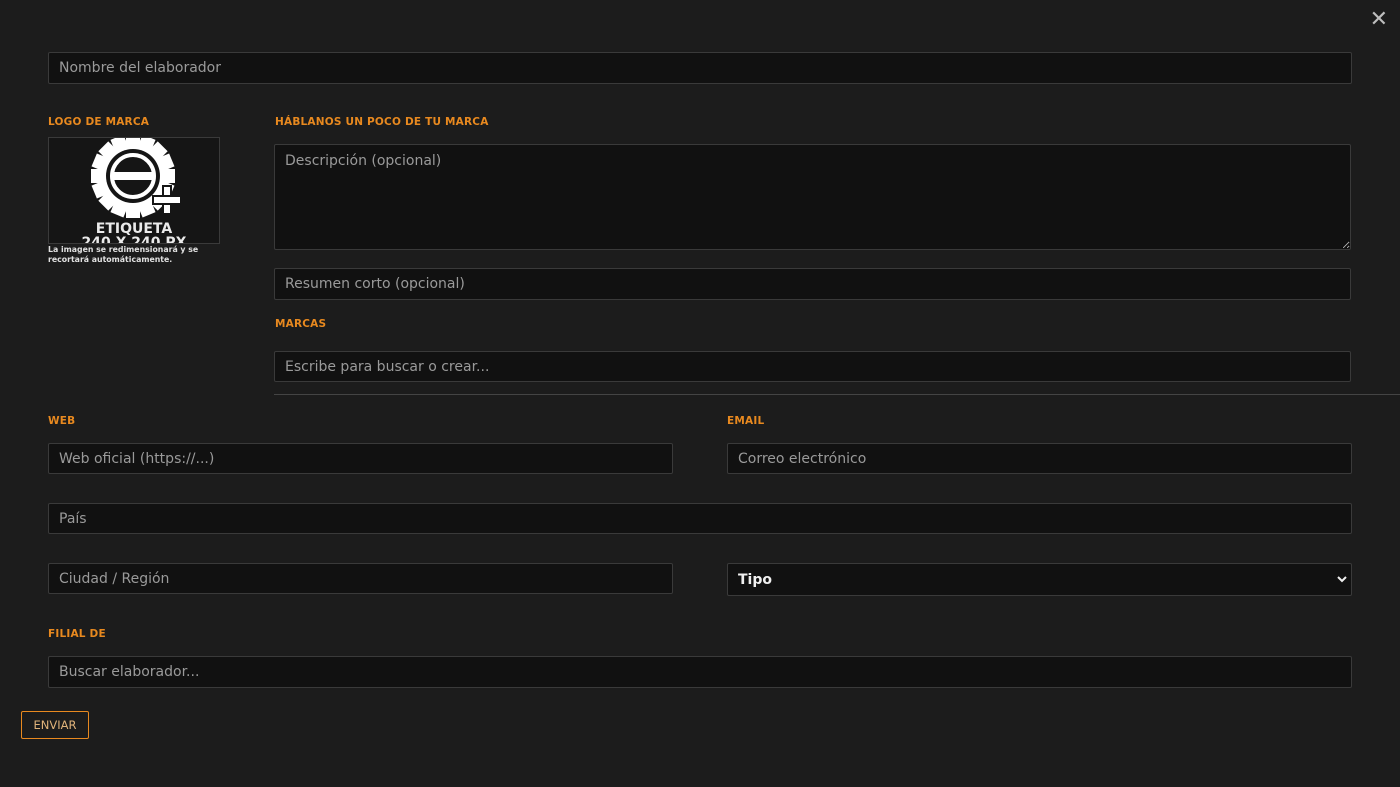 Image resolution: width=1400 pixels, height=787 pixels. Describe the element at coordinates (136, 178) in the screenshot. I see `gear-label-add-icon` at that location.